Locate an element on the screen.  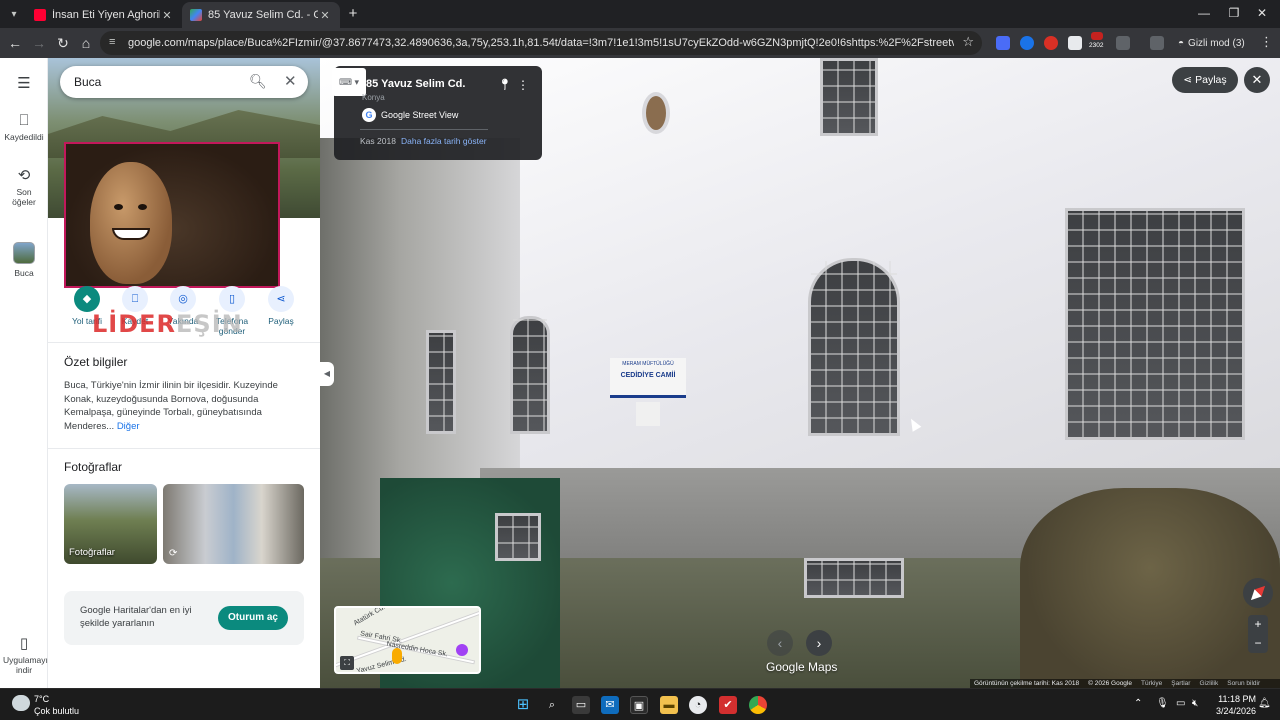
footer-report-link: Sorun bildir is located at coordinates (1243, 683).